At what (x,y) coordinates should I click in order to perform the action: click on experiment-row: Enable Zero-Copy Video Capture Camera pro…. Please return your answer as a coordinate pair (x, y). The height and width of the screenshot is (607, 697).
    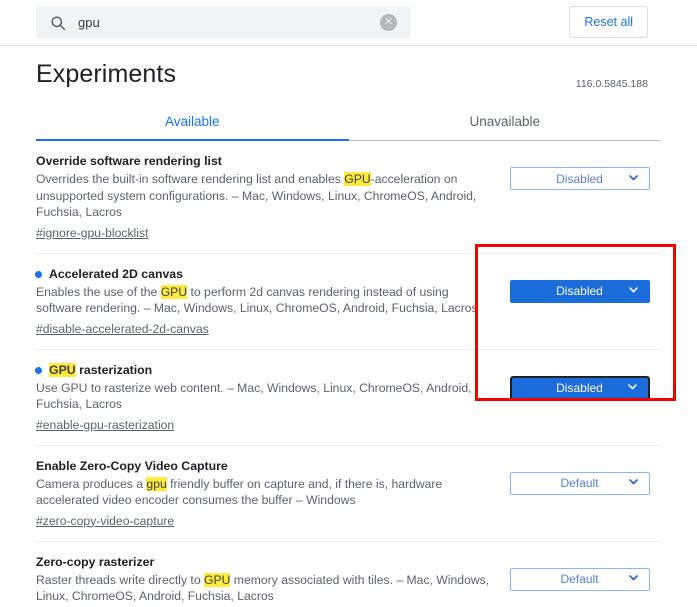
    Looking at the image, I should click on (348, 494).